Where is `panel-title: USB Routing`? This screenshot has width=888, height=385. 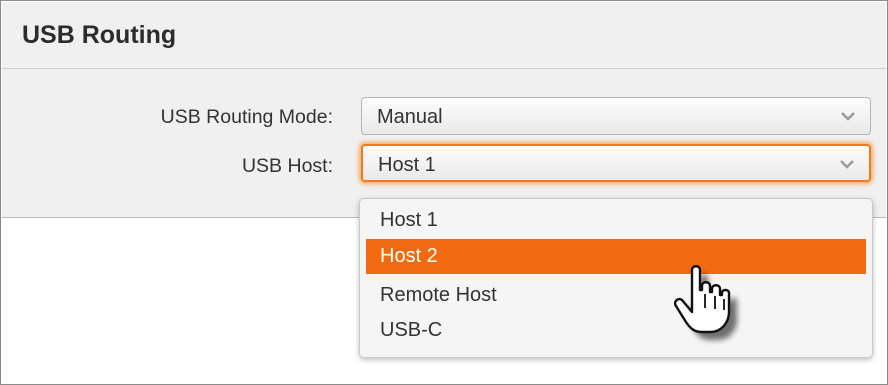
panel-title: USB Routing is located at coordinates (99, 35).